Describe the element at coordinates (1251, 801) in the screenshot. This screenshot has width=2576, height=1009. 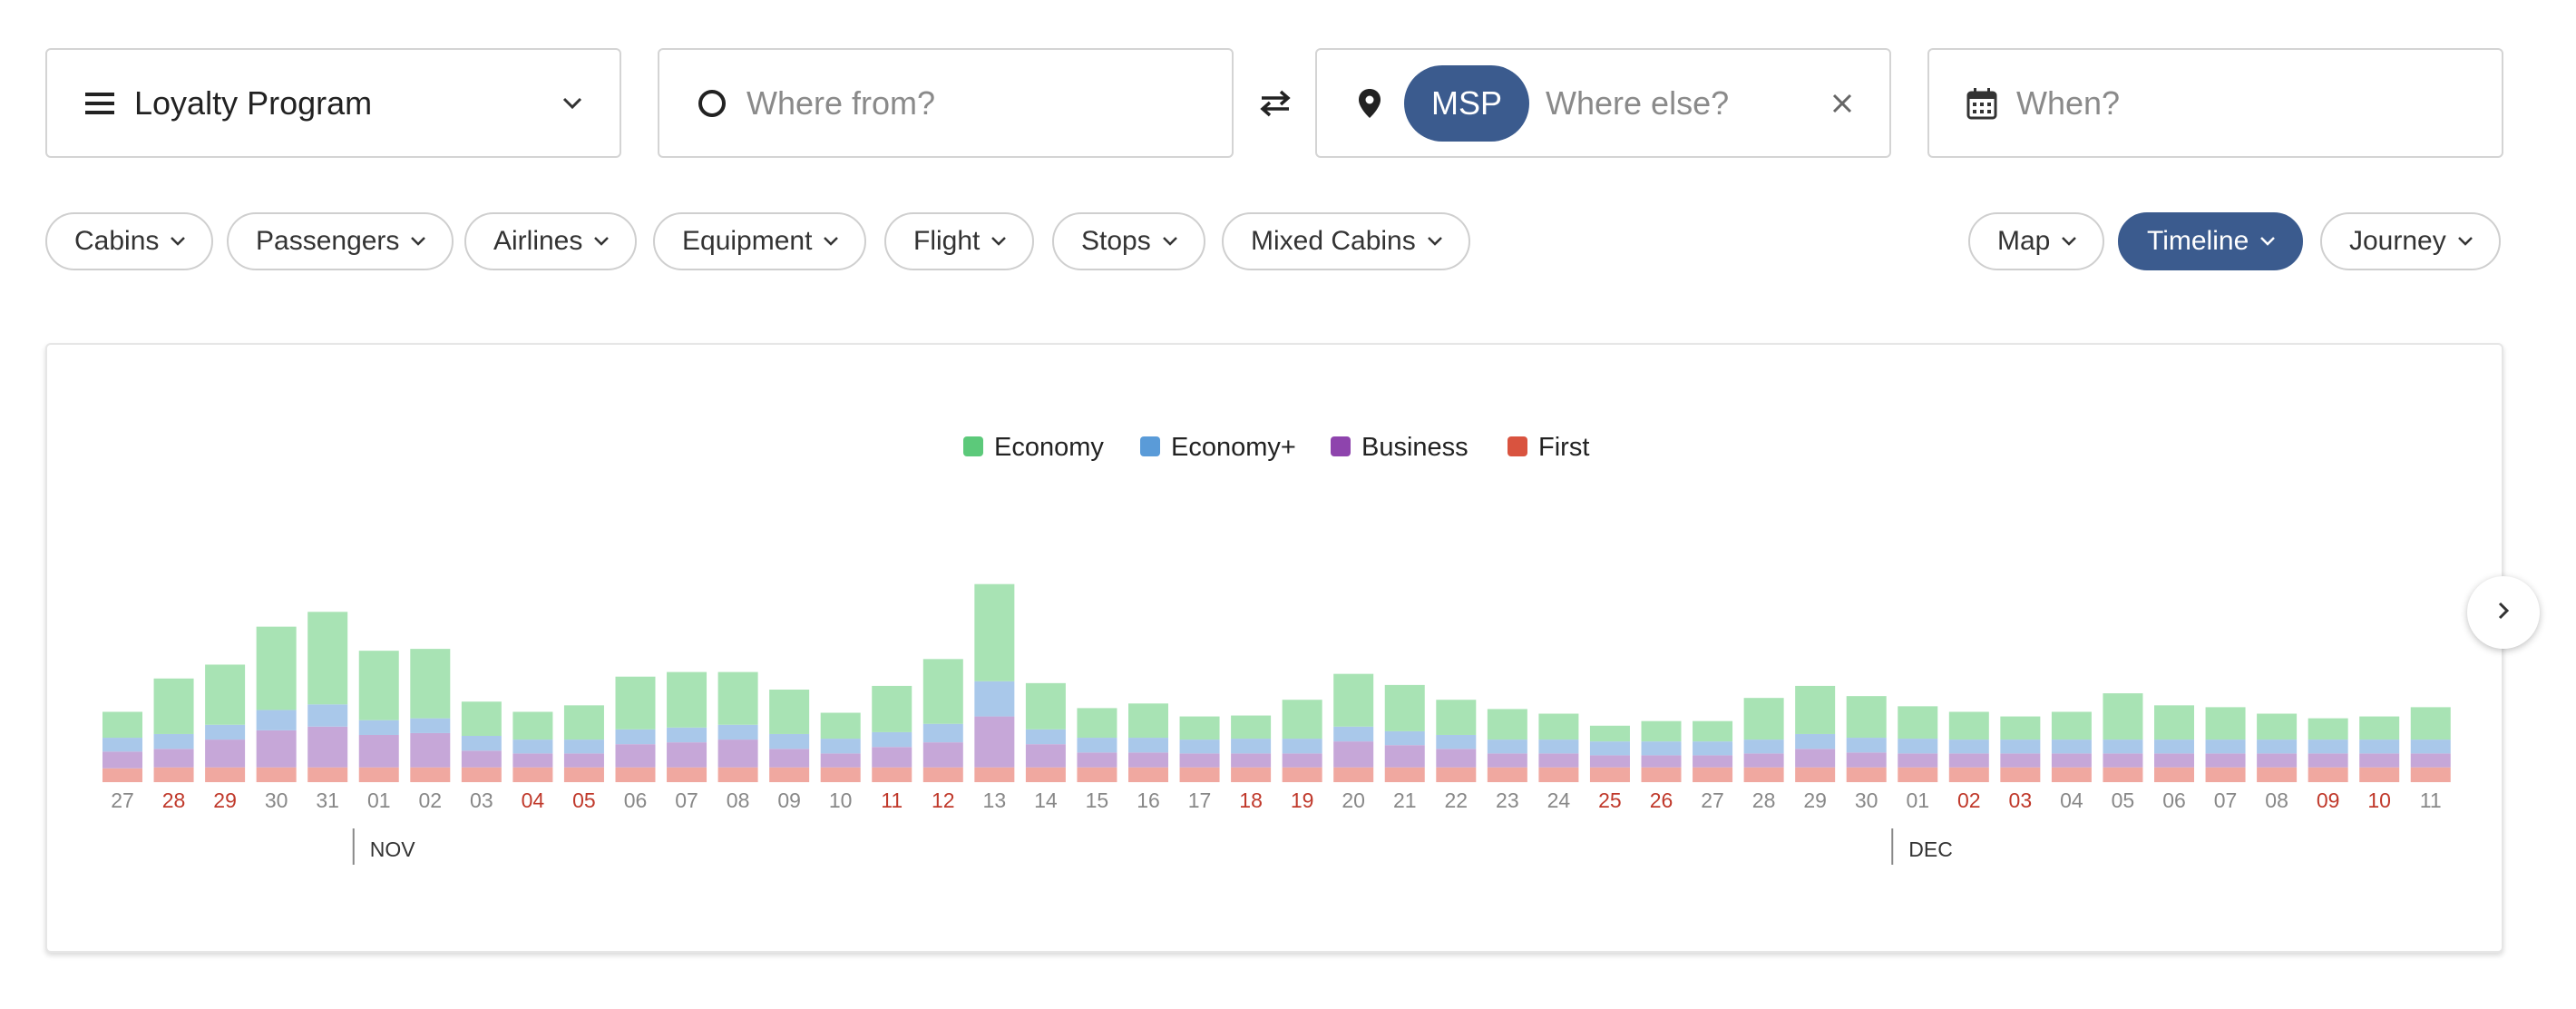
I see `x-tick-label: 18` at that location.